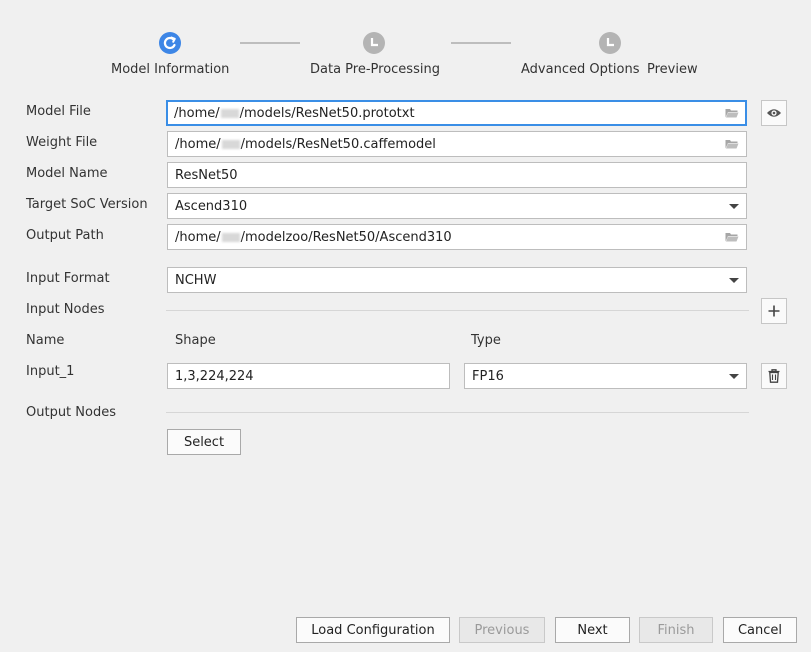 The width and height of the screenshot is (811, 652). What do you see at coordinates (346, 237) in the screenshot?
I see `output-path-suffix: /modelzoo/ResNet50/Ascend310` at bounding box center [346, 237].